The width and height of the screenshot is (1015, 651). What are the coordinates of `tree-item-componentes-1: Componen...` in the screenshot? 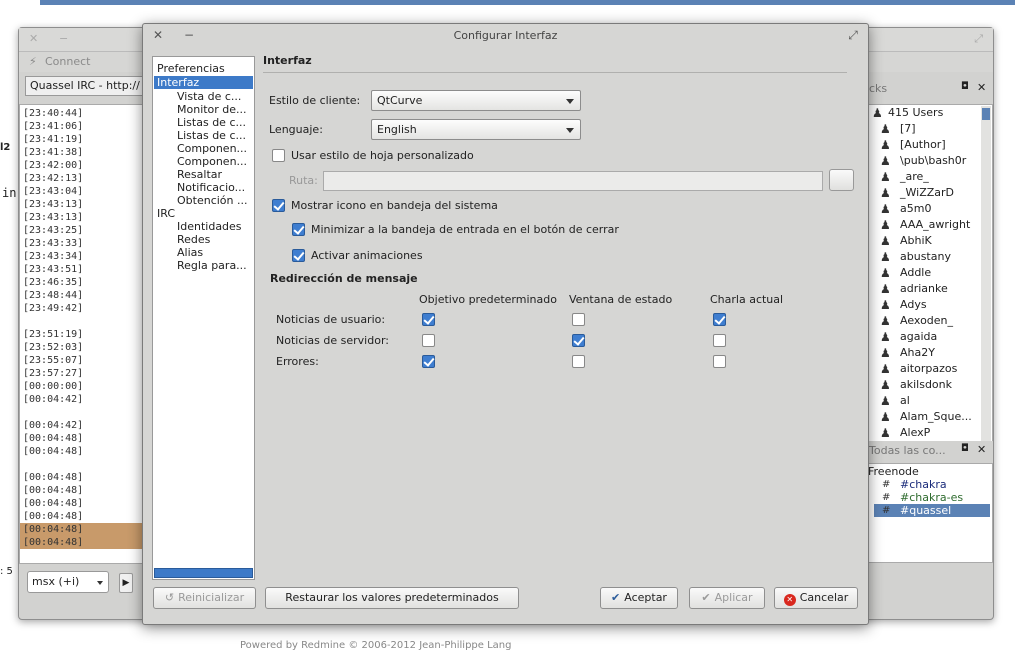 It's located at (215, 148).